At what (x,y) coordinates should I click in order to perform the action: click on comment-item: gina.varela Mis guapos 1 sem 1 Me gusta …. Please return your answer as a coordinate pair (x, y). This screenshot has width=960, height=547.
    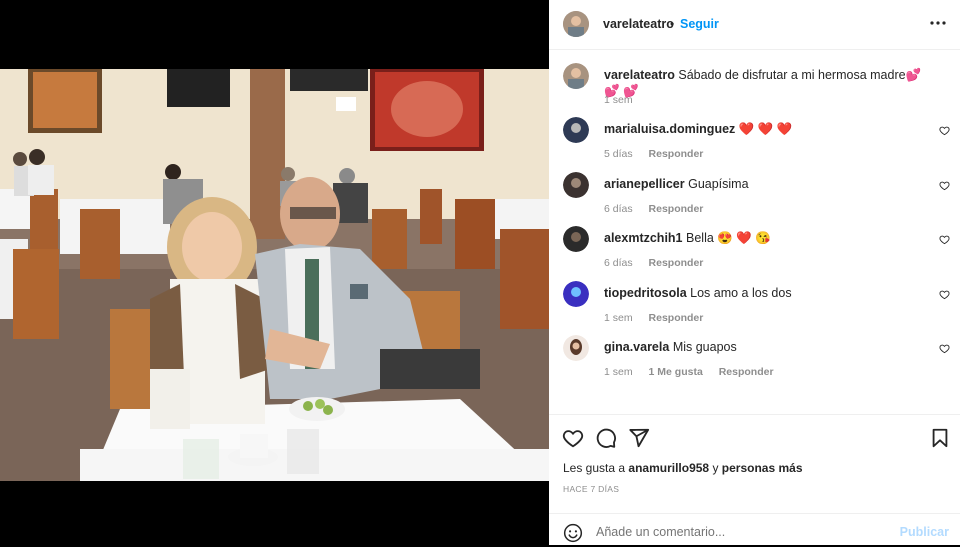
    Looking at the image, I should click on (754, 360).